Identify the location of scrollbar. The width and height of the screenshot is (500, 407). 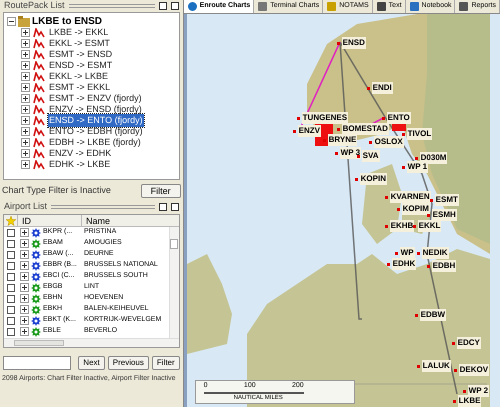
(173, 282).